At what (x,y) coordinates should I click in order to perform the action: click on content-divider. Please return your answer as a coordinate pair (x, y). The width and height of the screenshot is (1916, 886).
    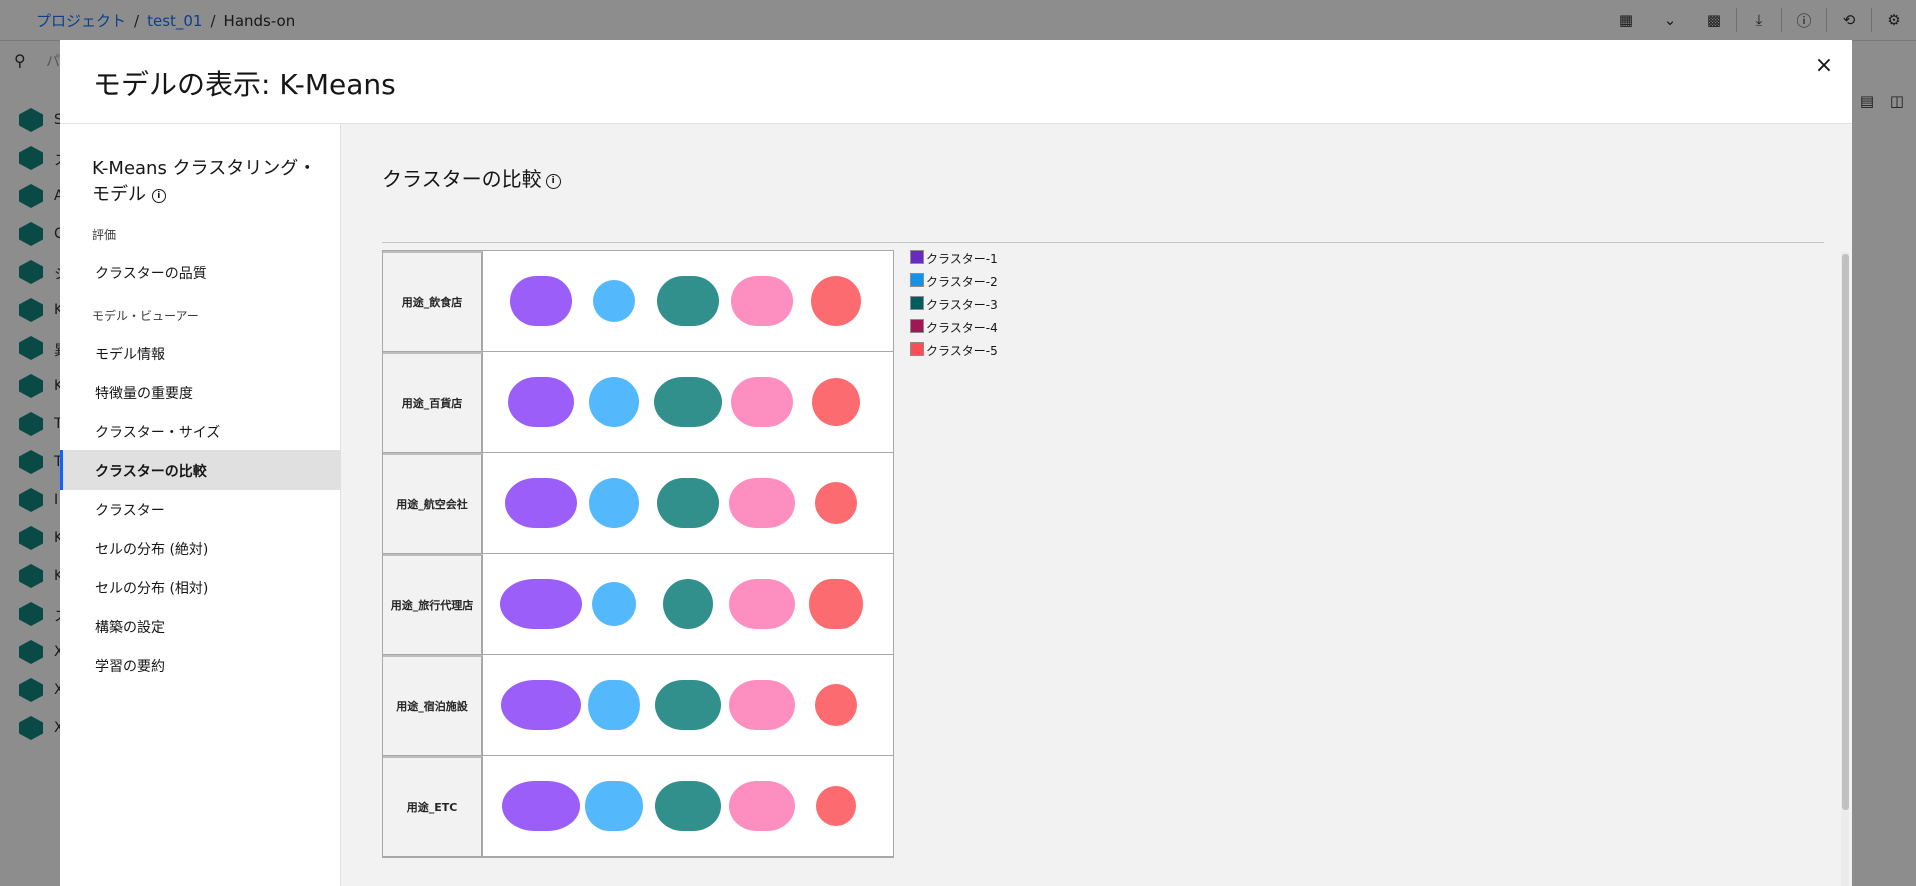
    Looking at the image, I should click on (1103, 242).